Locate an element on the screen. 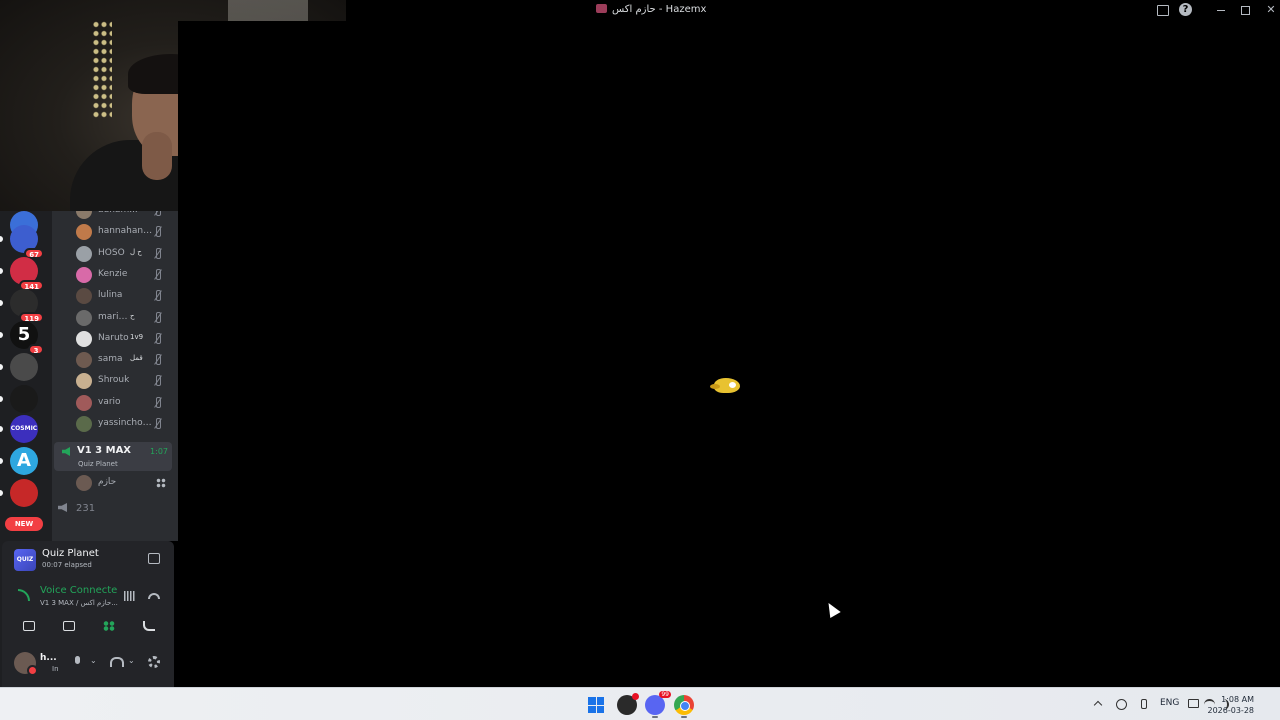  activity-elapsed: 00:07 elapsed is located at coordinates (67, 565).